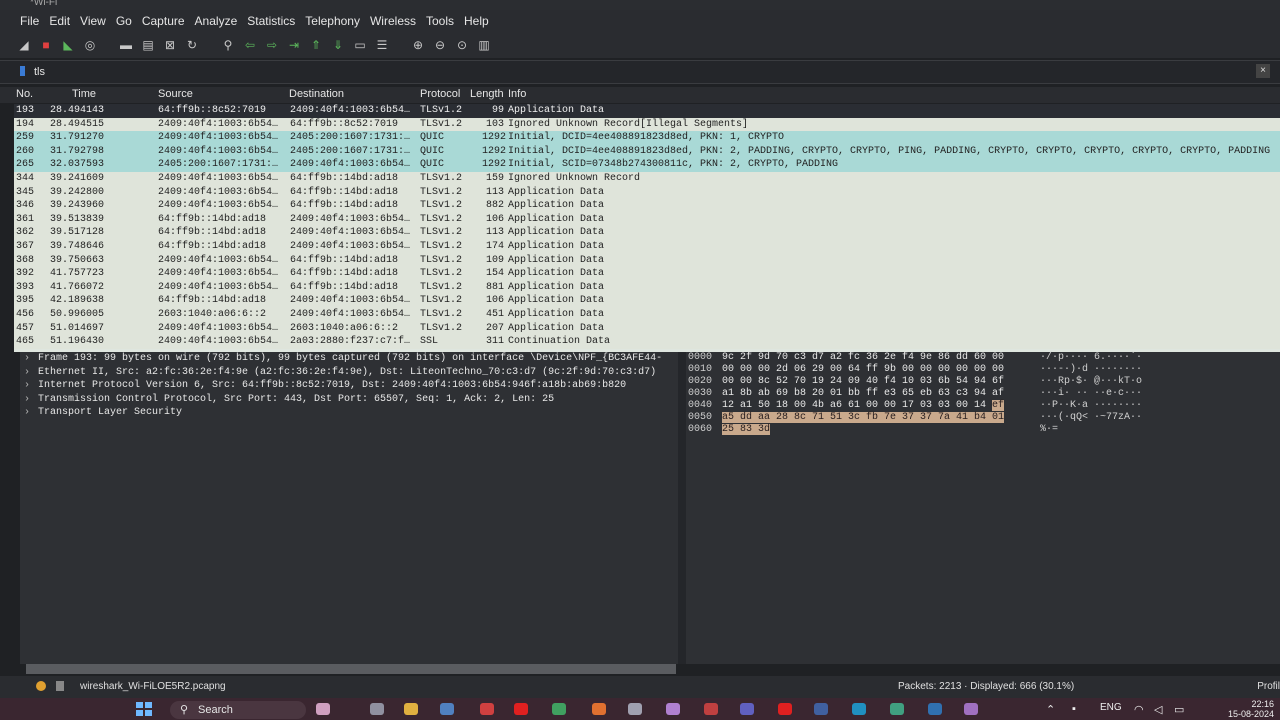  I want to click on task-view-icon, so click(377, 709).